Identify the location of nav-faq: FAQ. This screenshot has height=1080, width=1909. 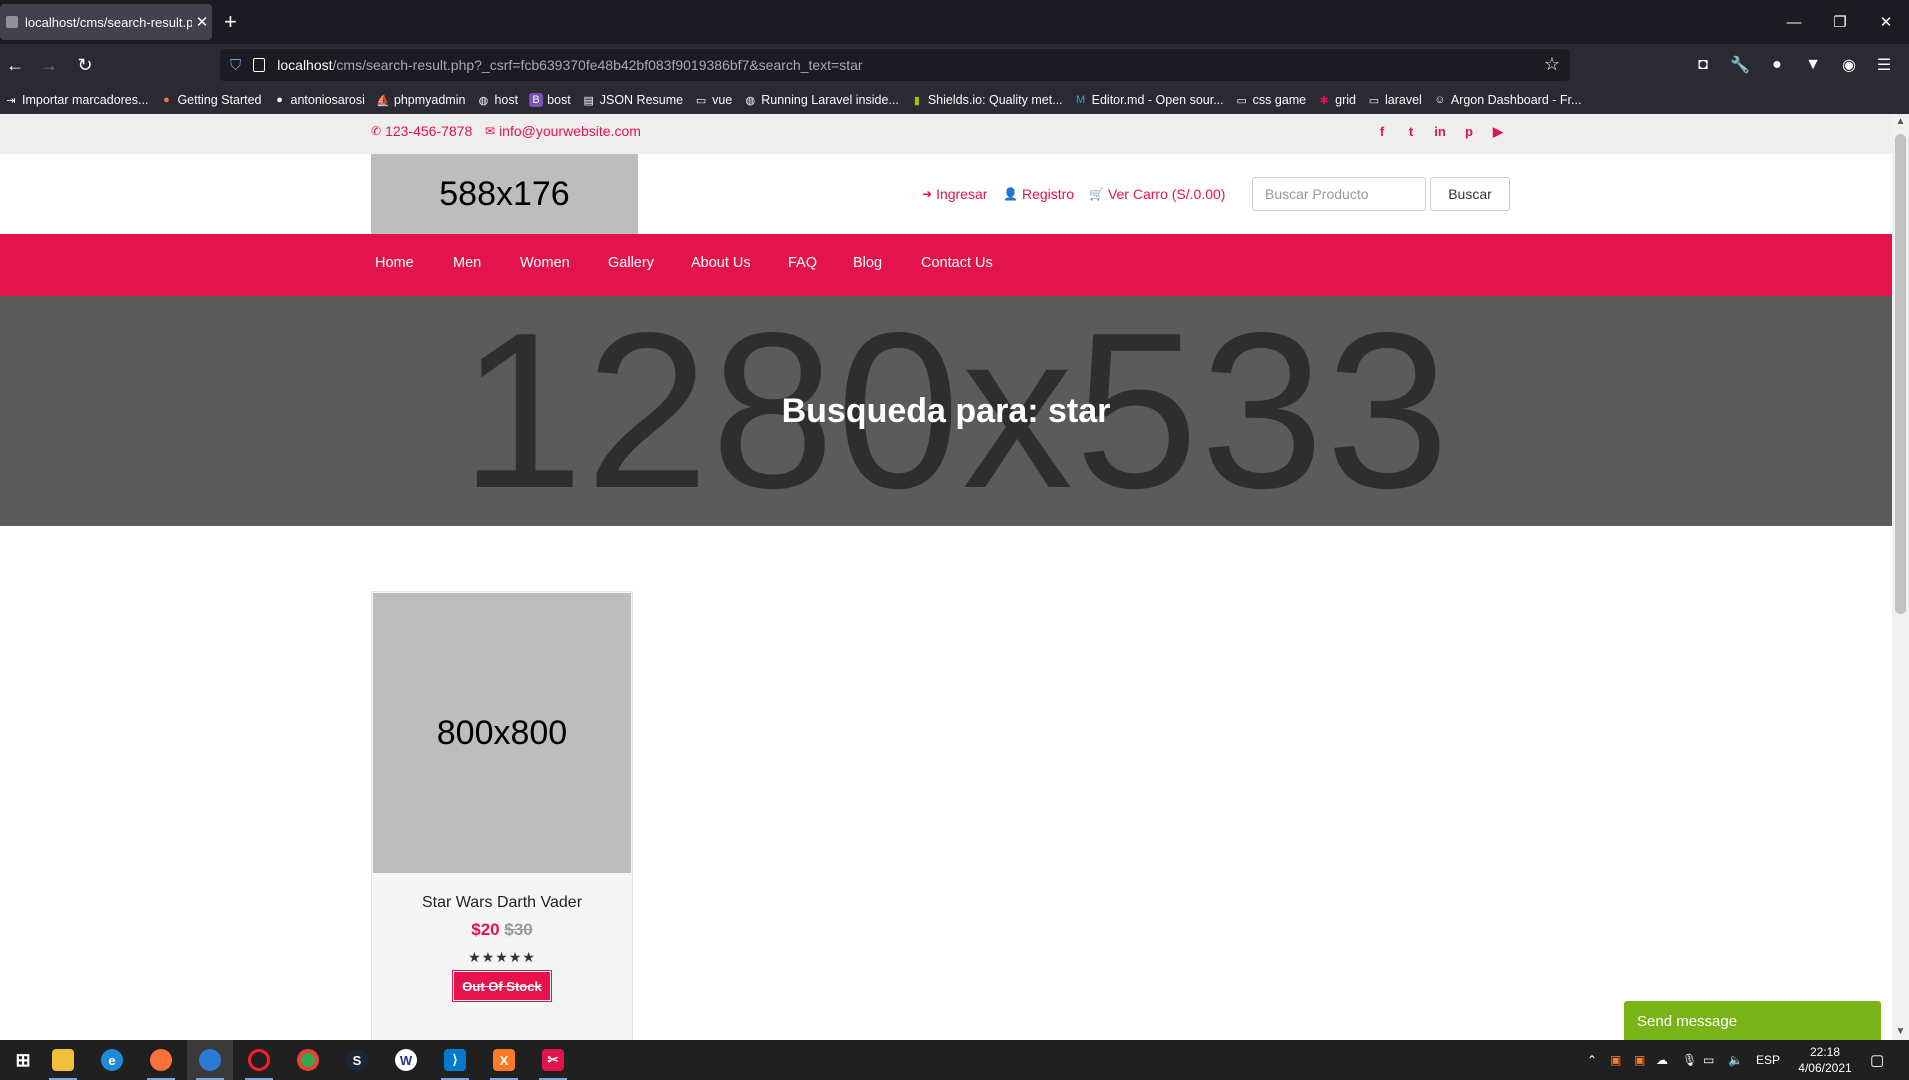
(802, 263).